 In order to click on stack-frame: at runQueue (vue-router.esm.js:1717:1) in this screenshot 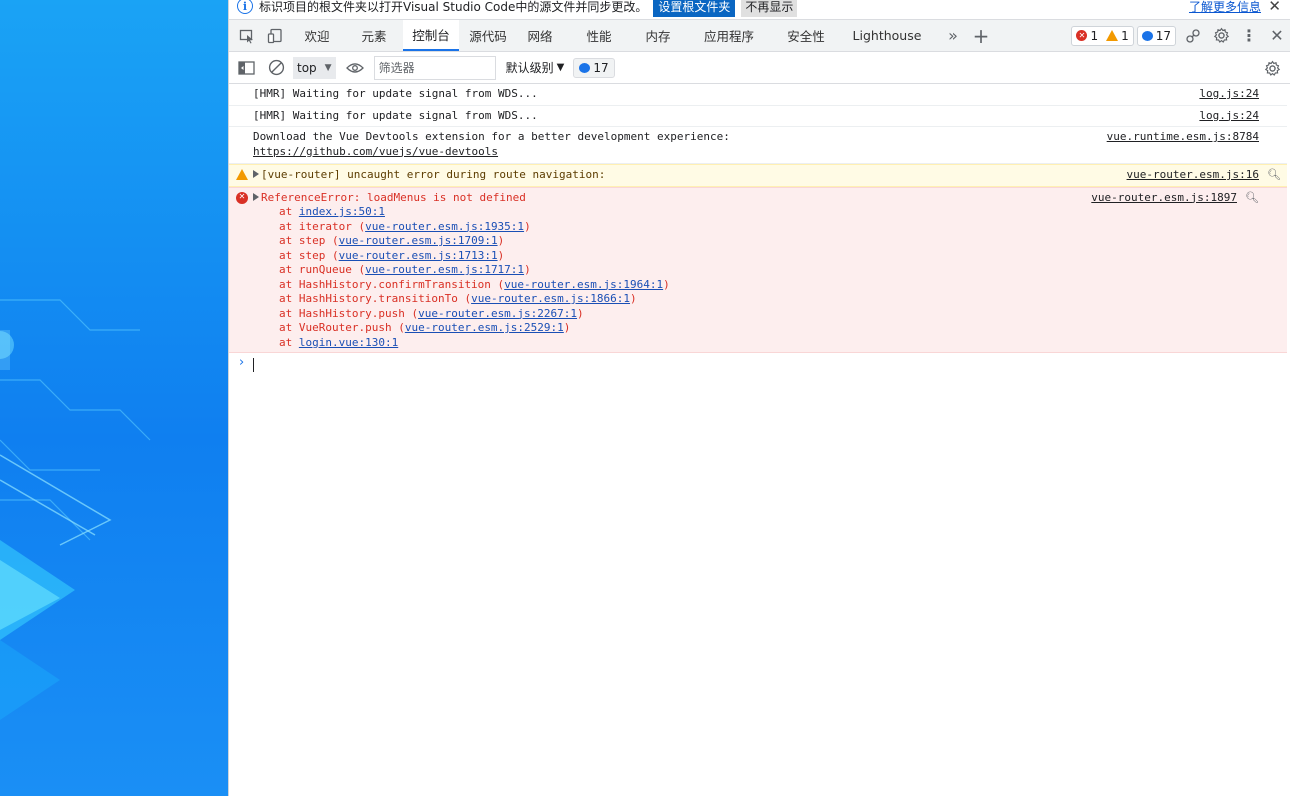, I will do `click(405, 269)`.